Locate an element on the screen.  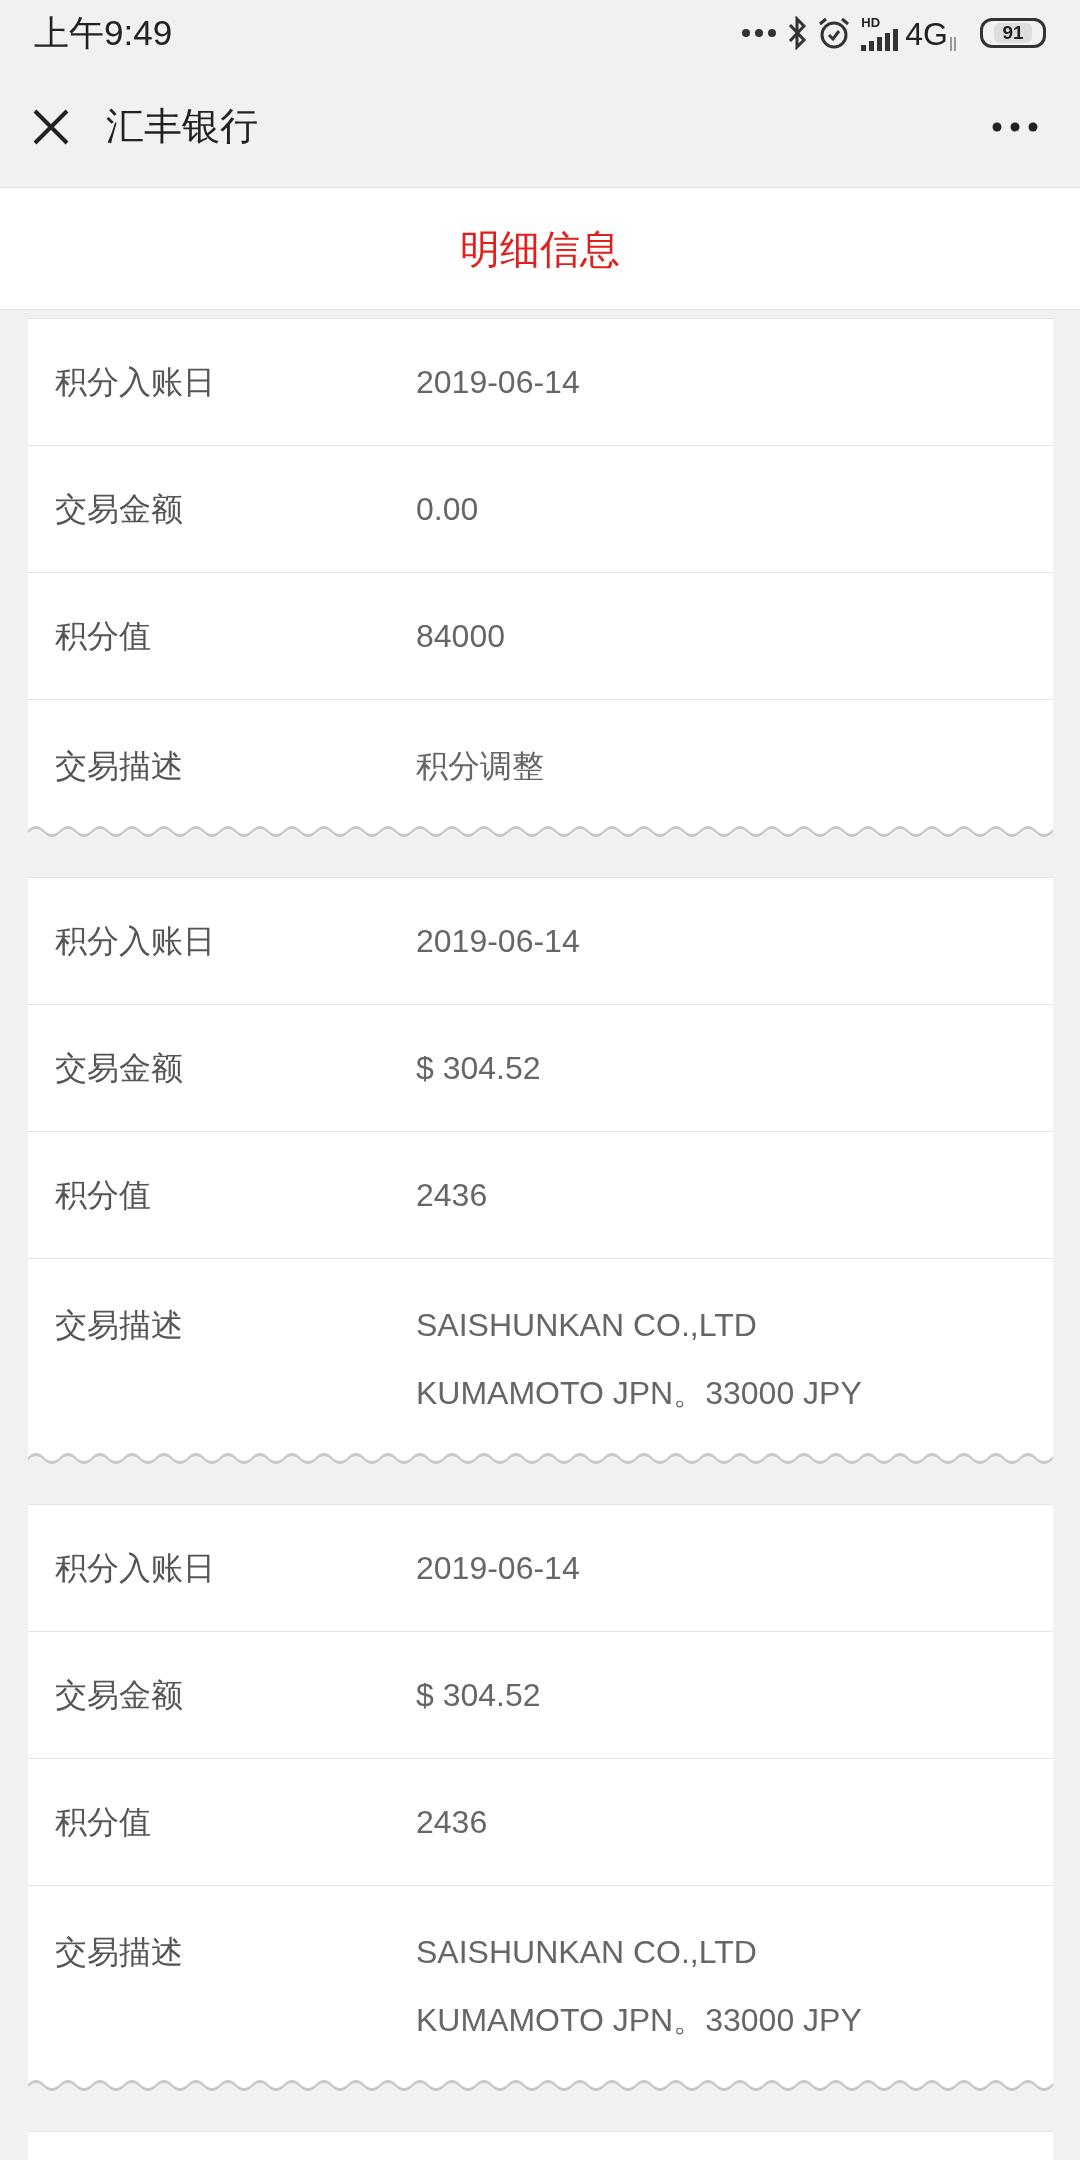
page-title: 汇丰银行 is located at coordinates (182, 126).